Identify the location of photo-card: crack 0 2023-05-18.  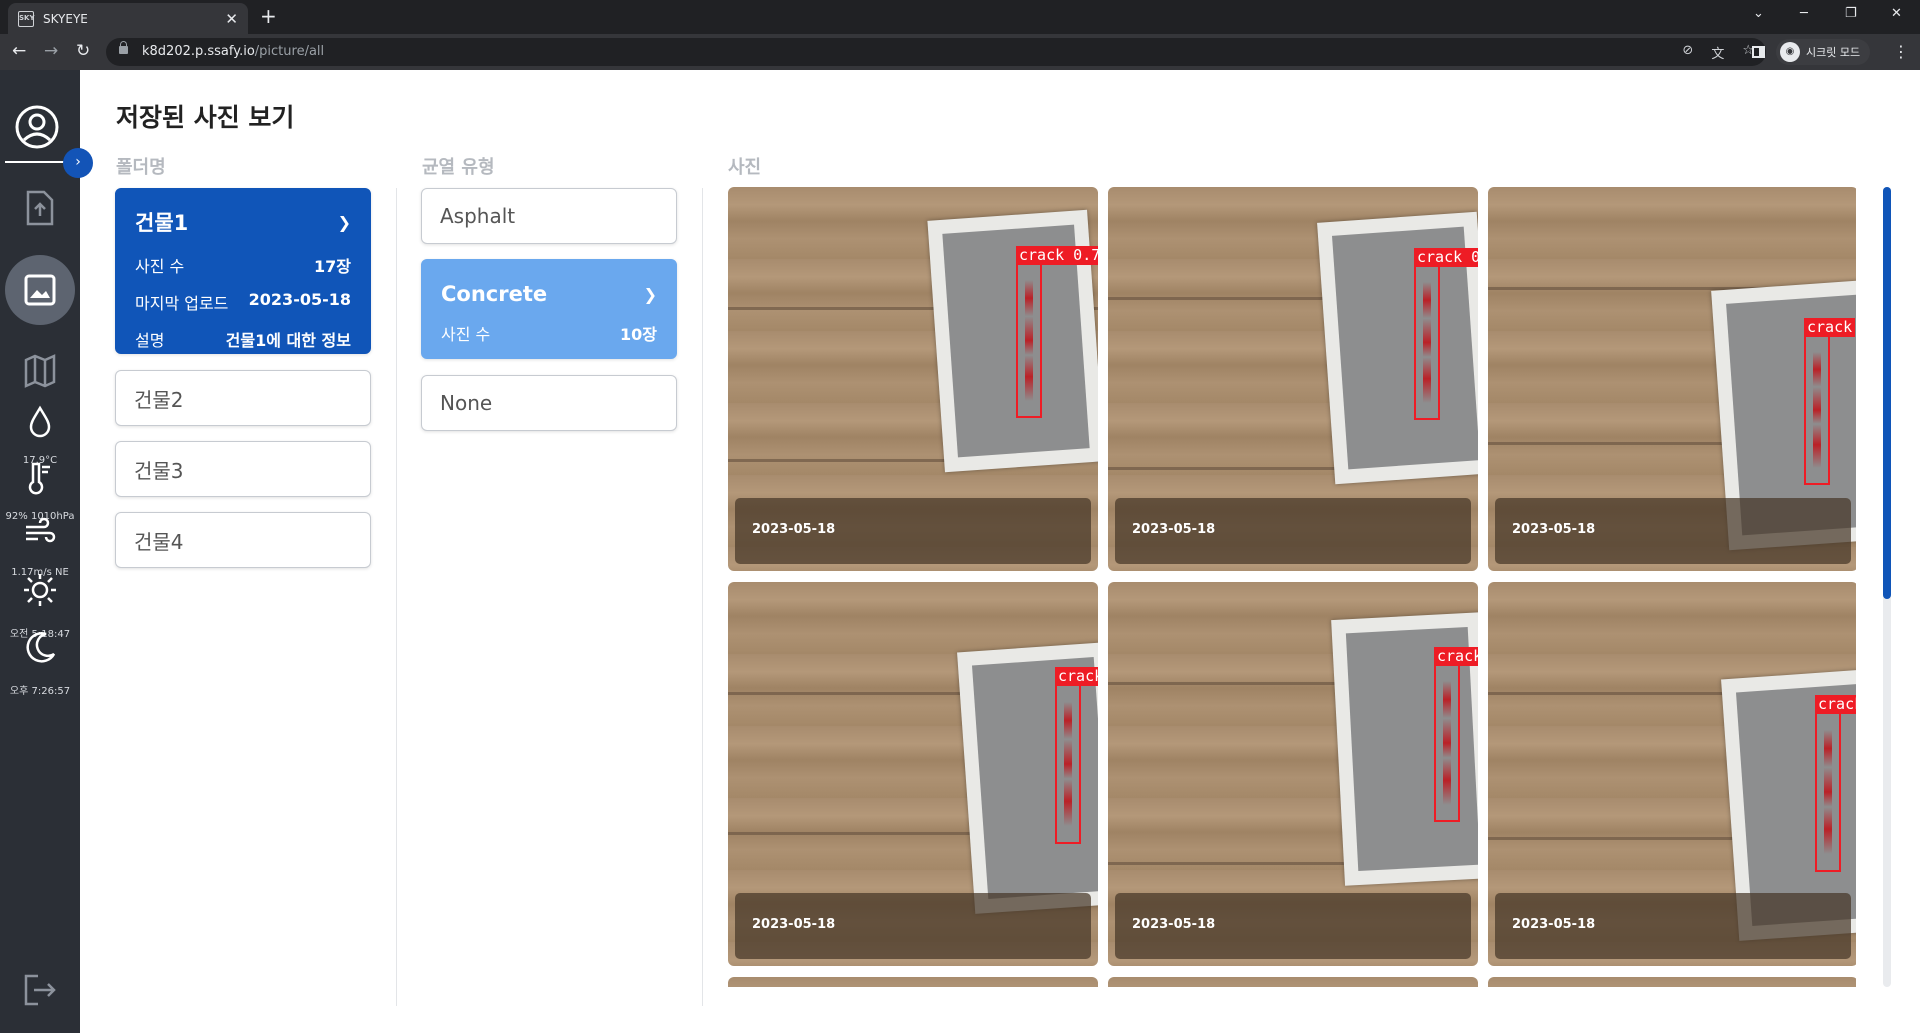
(1293, 379).